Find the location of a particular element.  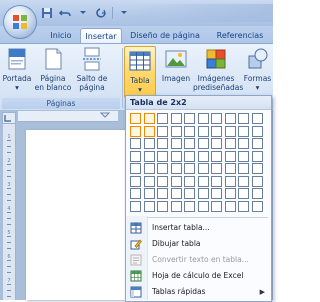

menu-item-tablas-rapidas: Tablas rápidas ▶ is located at coordinates (198, 292).